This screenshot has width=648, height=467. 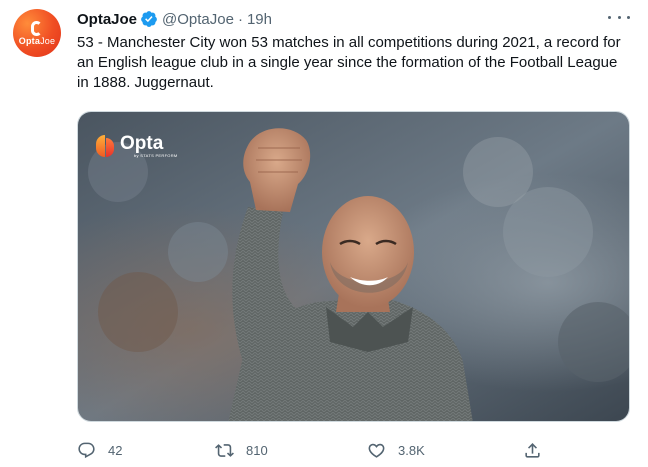 What do you see at coordinates (257, 450) in the screenshot?
I see `retweet-count: 810` at bounding box center [257, 450].